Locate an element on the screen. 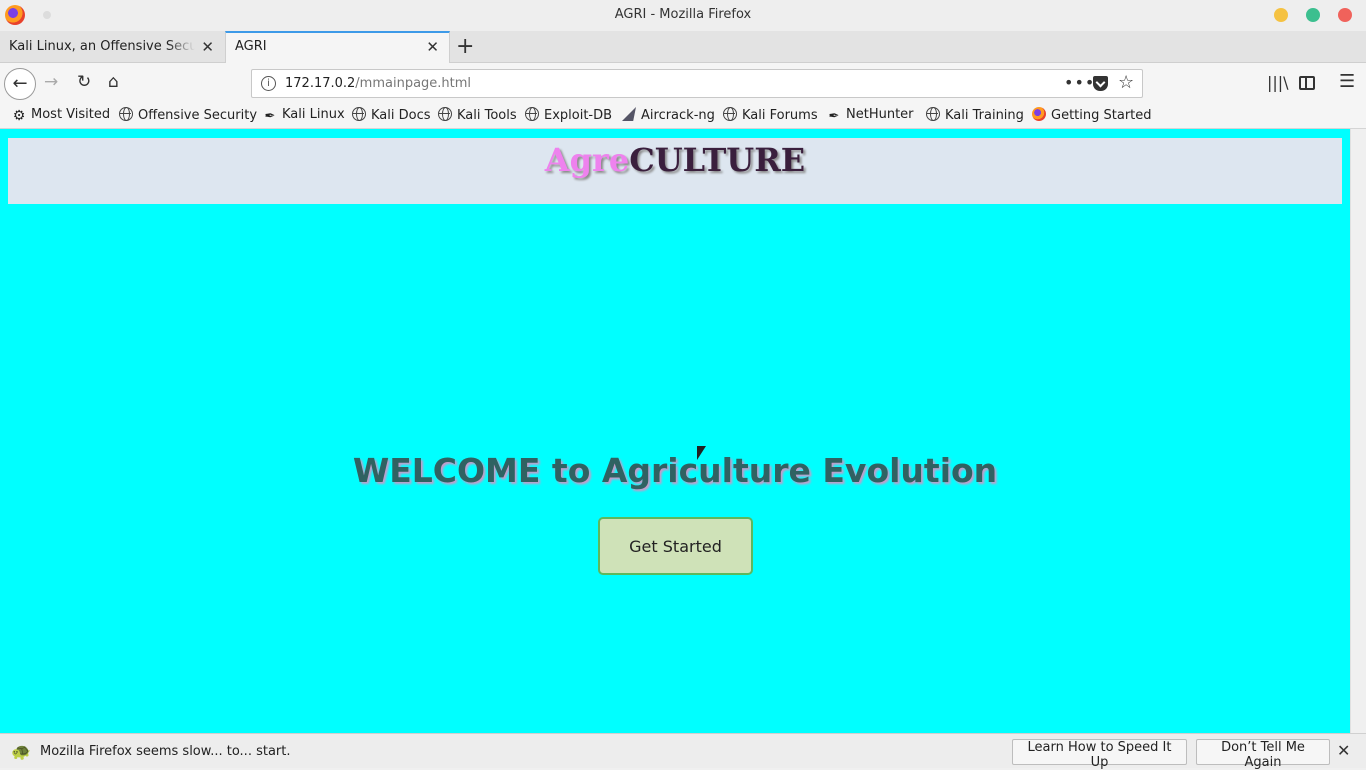  bookmark-most-visited: ⚙ Most Visited is located at coordinates (61, 115).